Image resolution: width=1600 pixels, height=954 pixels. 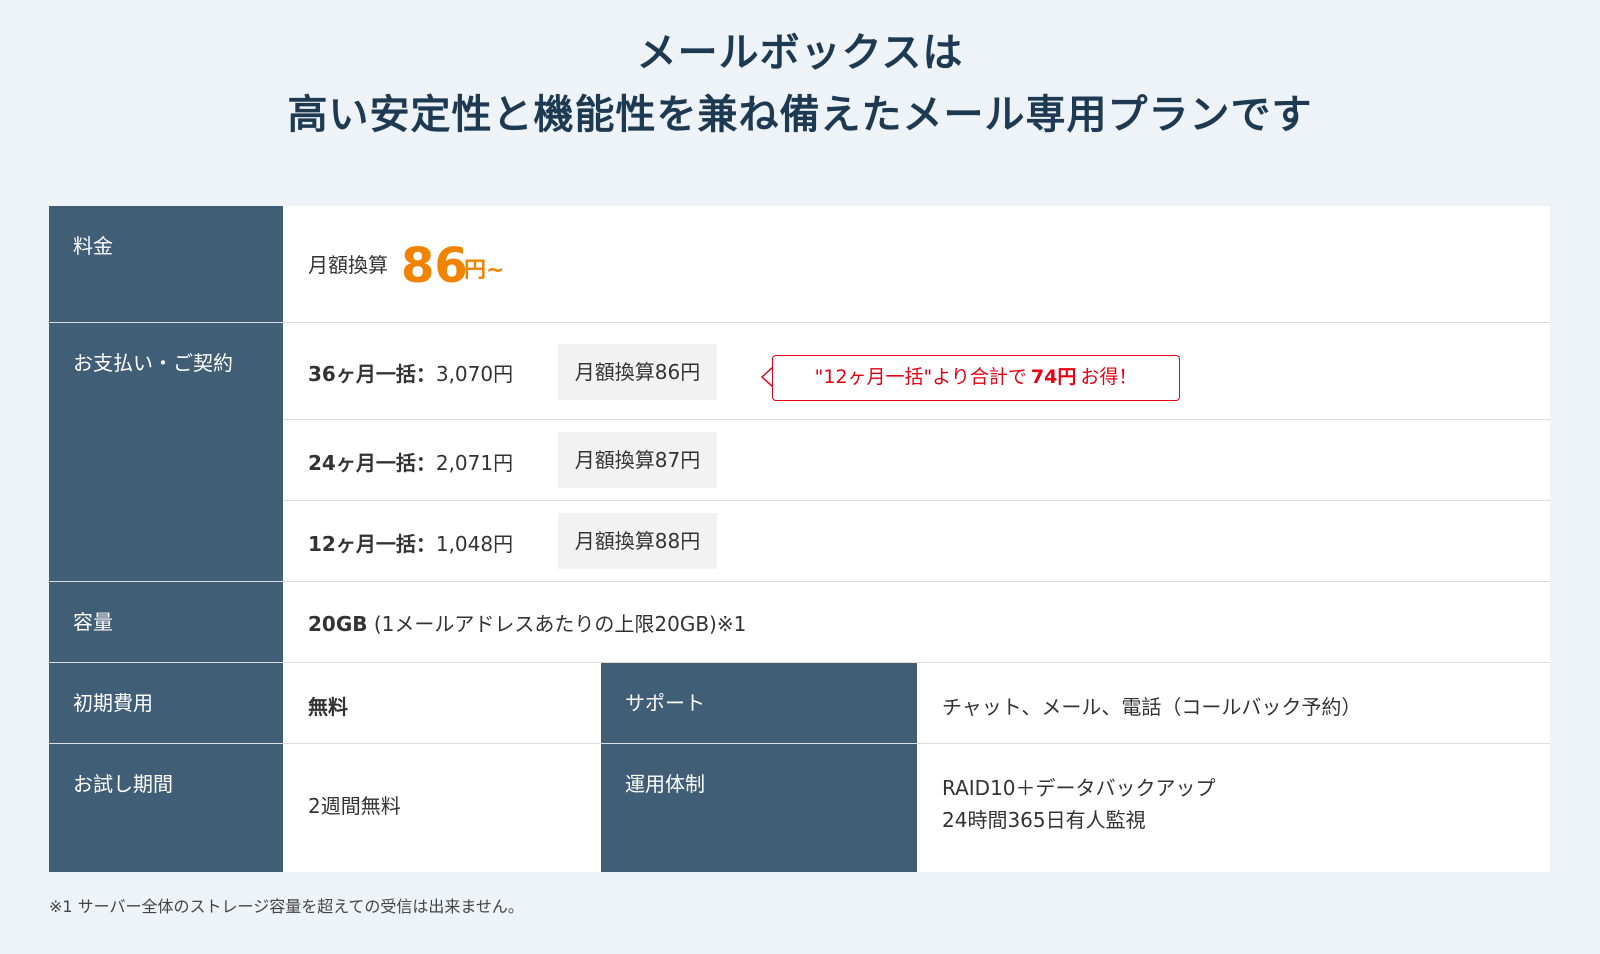 I want to click on plan-36-term: 36ヶ月一括, so click(x=362, y=374).